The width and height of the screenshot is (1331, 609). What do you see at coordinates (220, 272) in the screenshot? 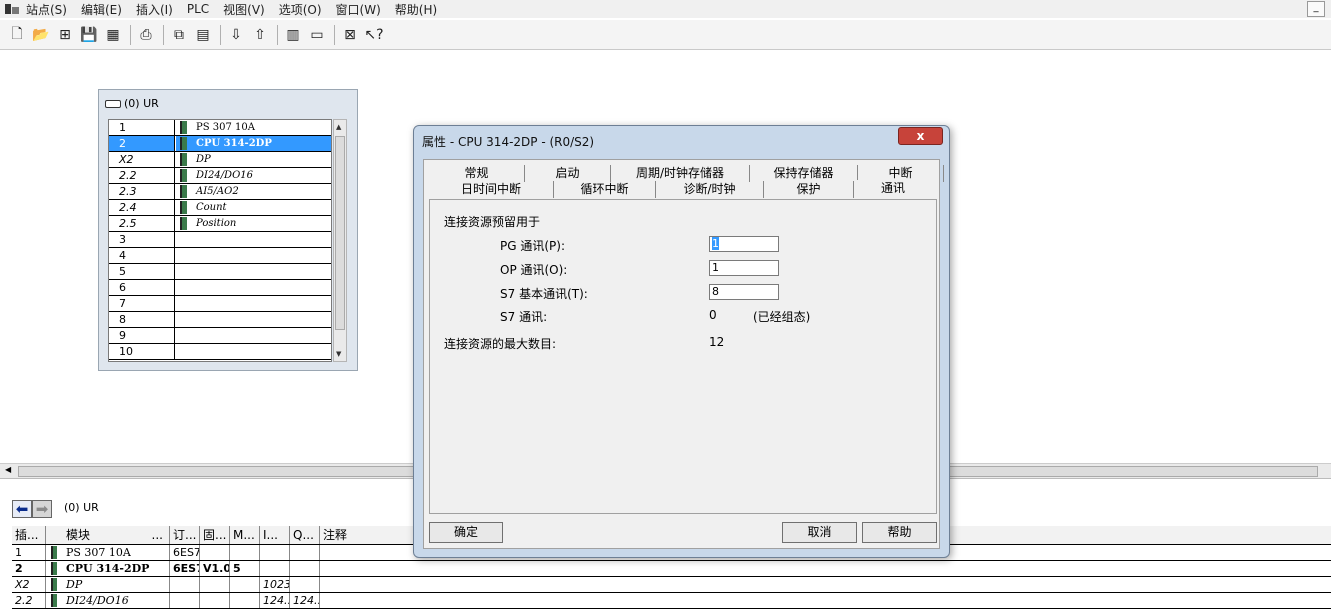
I see `rack-row: 5` at bounding box center [220, 272].